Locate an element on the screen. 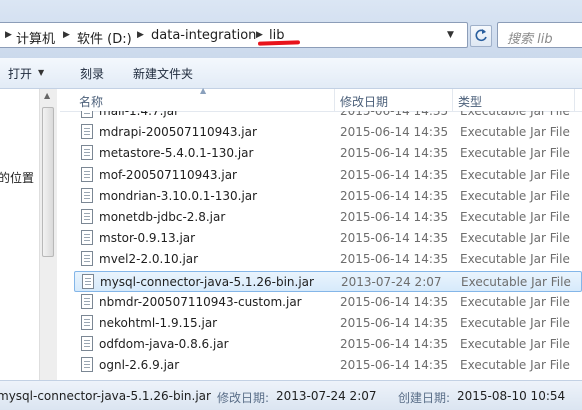 The height and width of the screenshot is (410, 582). column-header-modified: 修改日期 is located at coordinates (364, 101).